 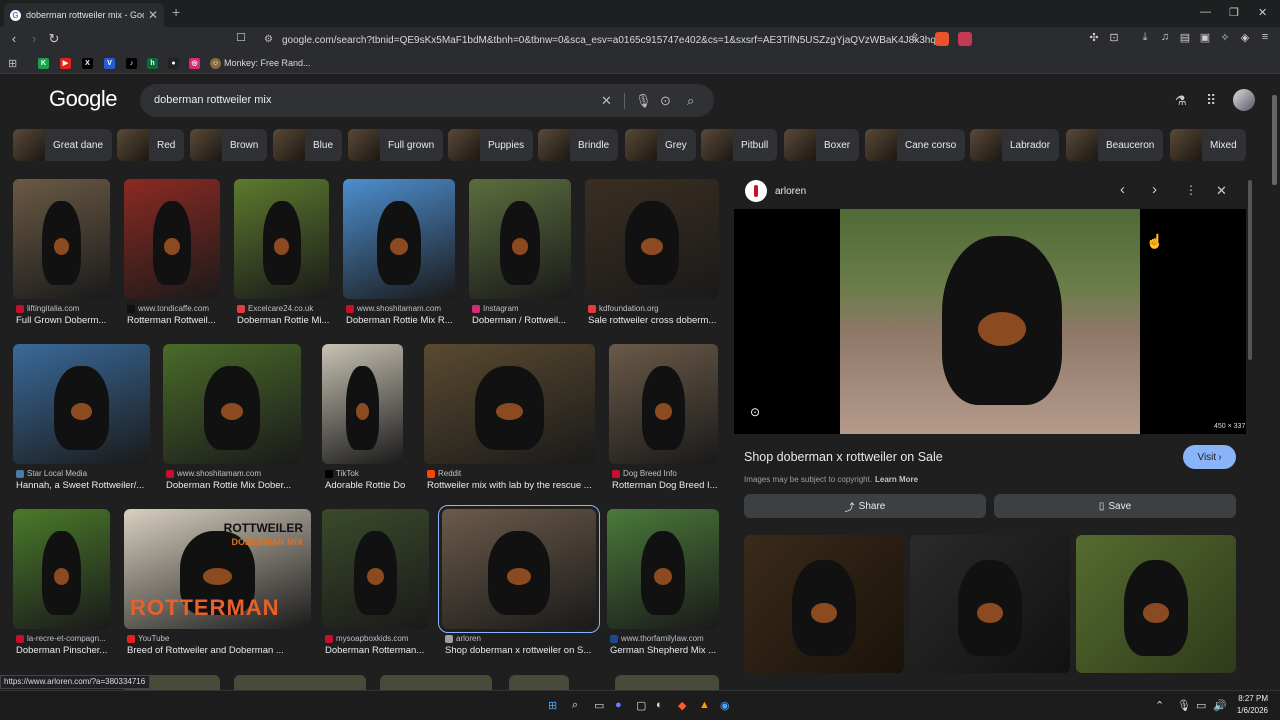 What do you see at coordinates (64, 308) in the screenshot?
I see `result-source: liftingitalia.com` at bounding box center [64, 308].